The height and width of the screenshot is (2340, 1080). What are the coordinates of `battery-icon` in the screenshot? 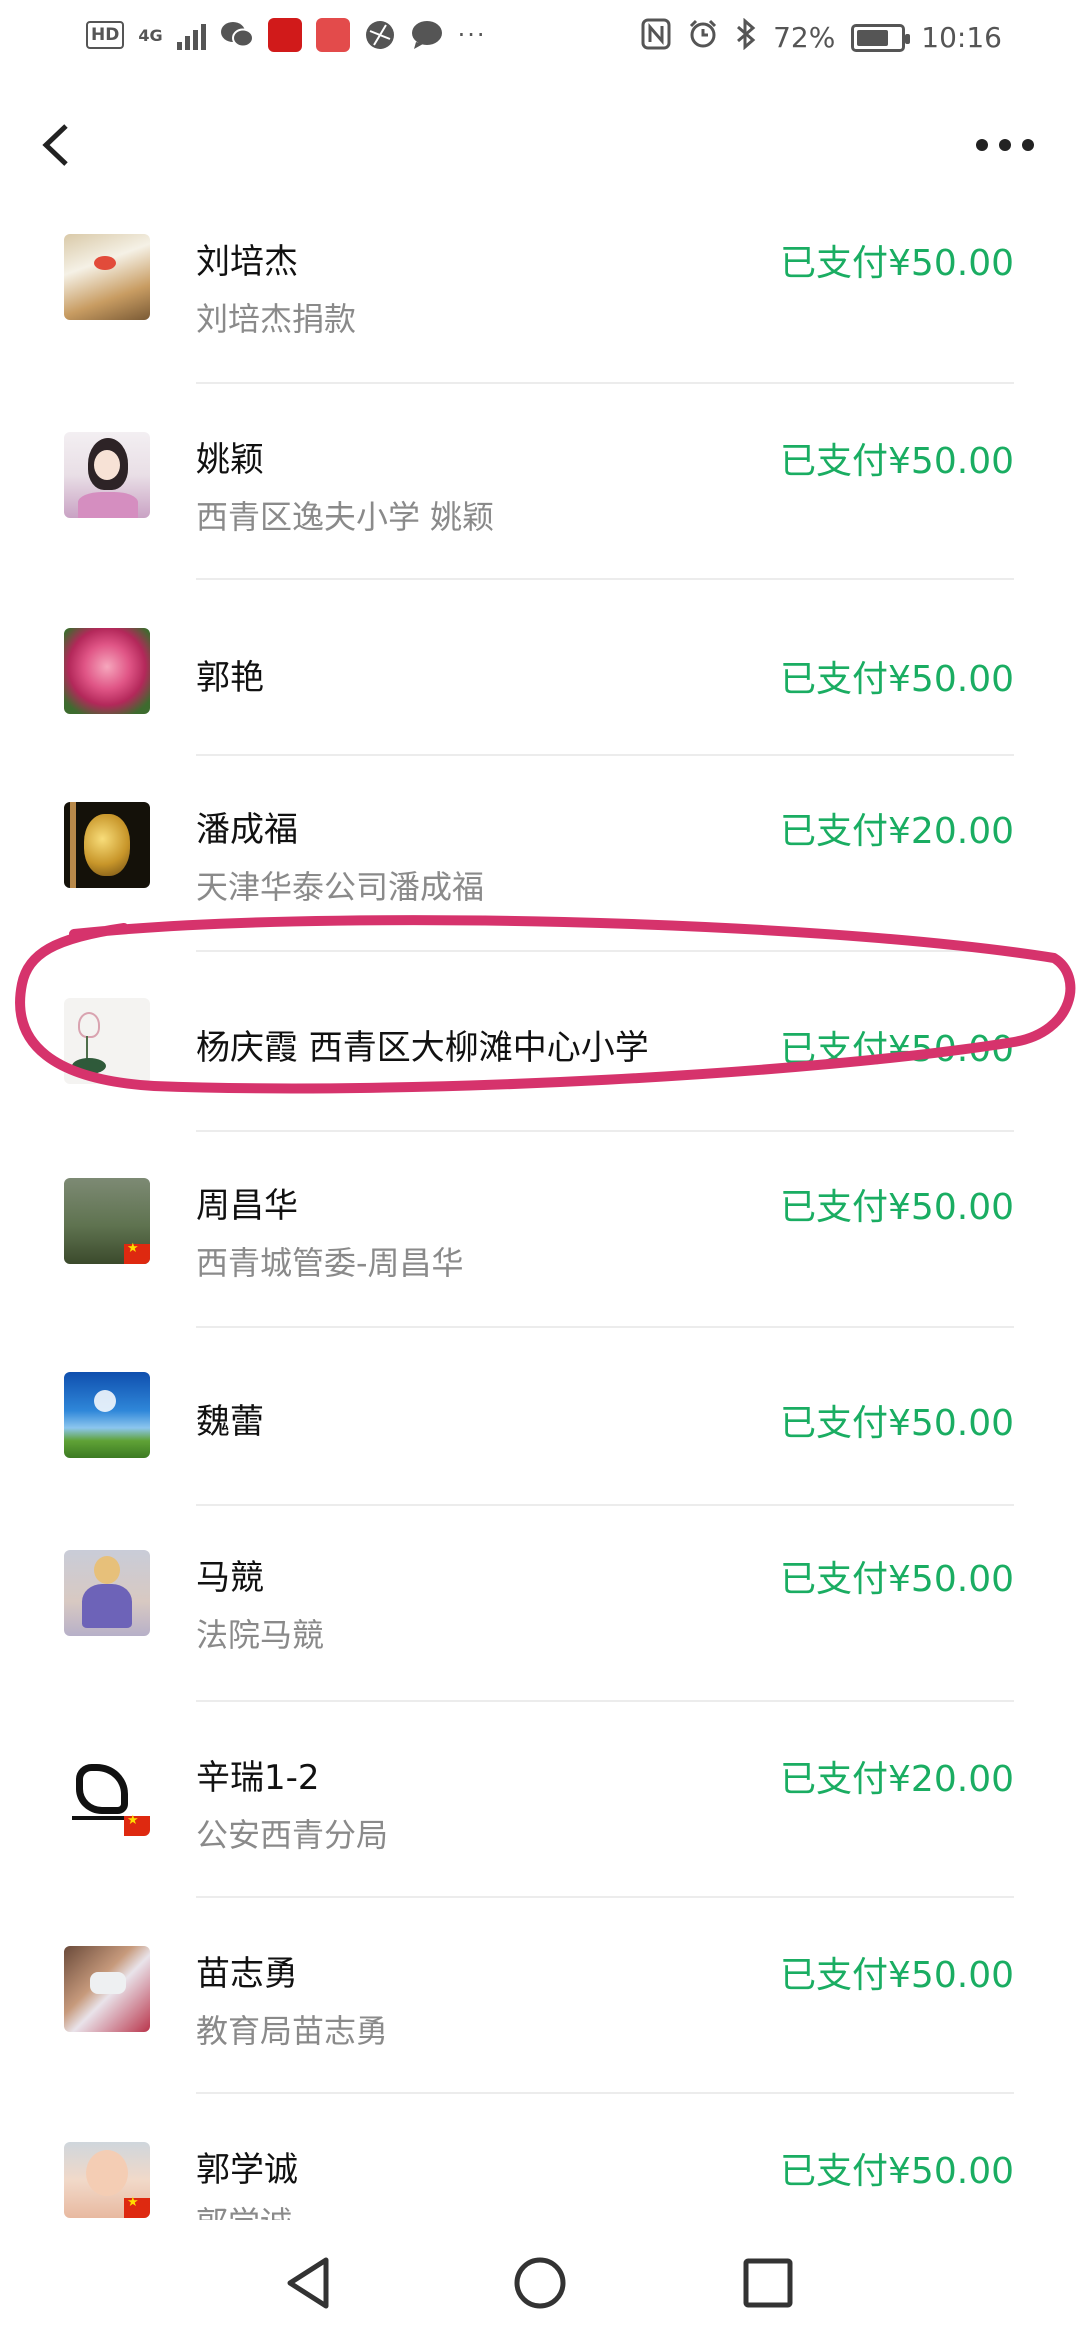 It's located at (881, 37).